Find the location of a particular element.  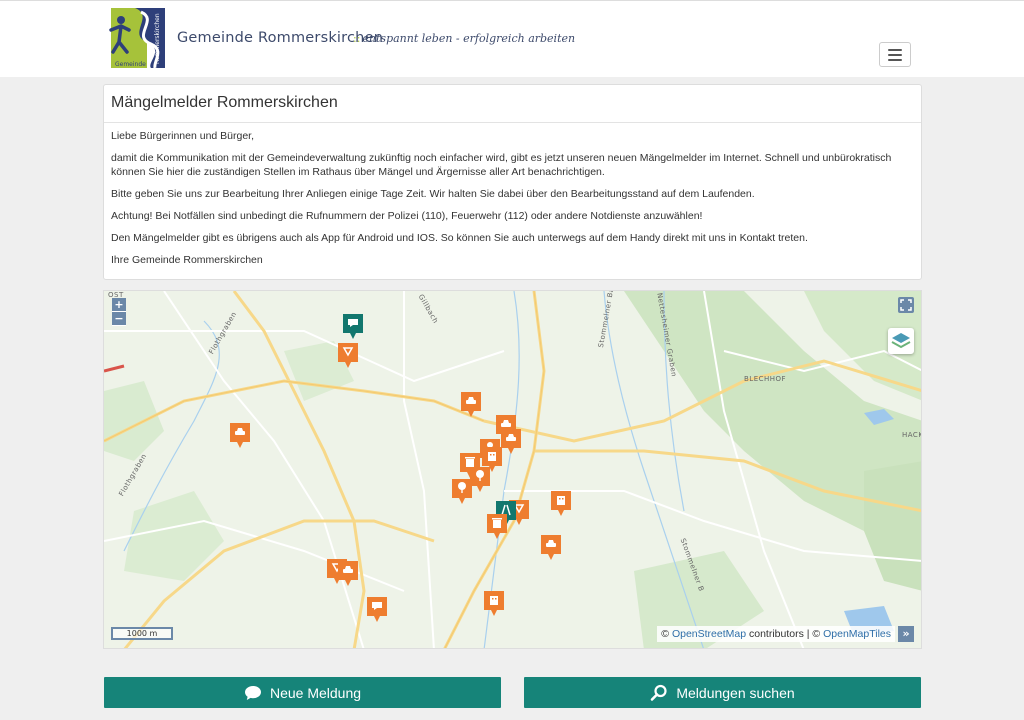

layer-switcher-button is located at coordinates (901, 341).